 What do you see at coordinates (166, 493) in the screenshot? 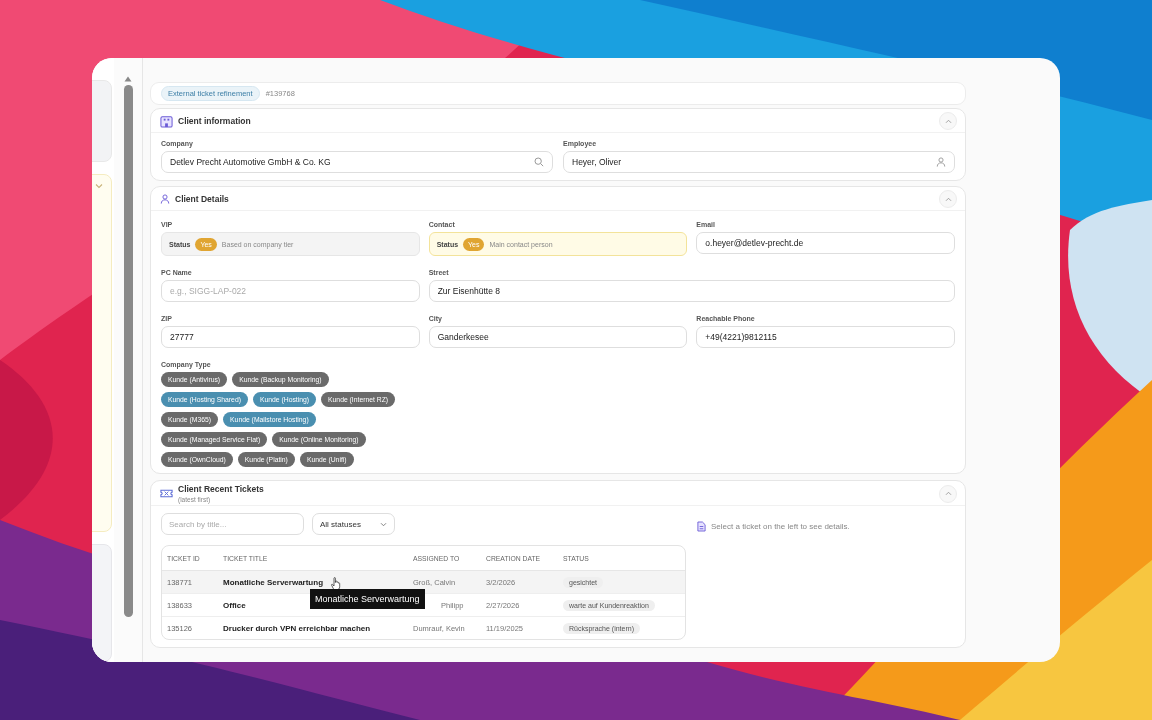
I see `ticket-icon` at bounding box center [166, 493].